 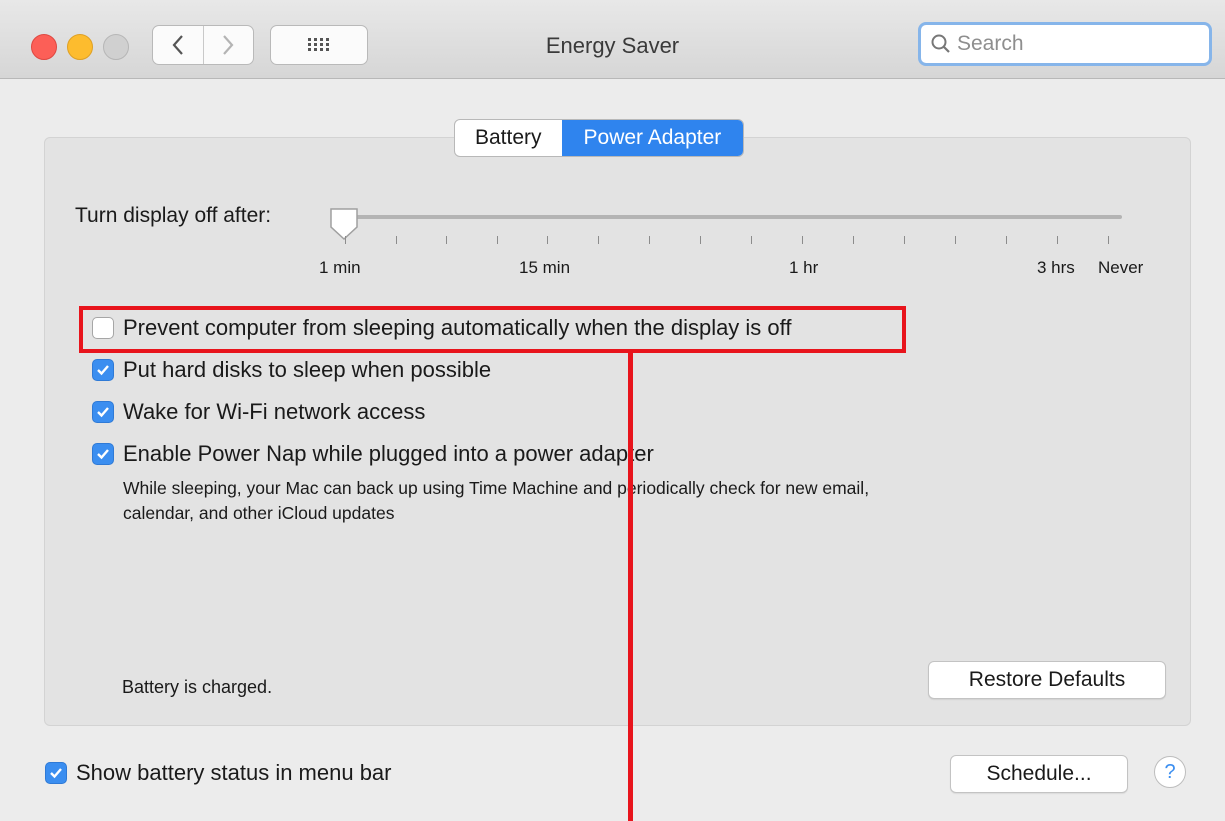 What do you see at coordinates (307, 369) in the screenshot?
I see `hard-disk-sleep-label: Put hard disks to sleep when possible` at bounding box center [307, 369].